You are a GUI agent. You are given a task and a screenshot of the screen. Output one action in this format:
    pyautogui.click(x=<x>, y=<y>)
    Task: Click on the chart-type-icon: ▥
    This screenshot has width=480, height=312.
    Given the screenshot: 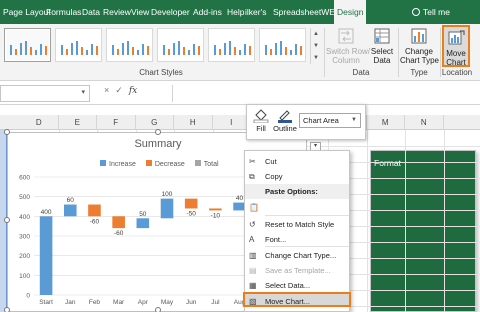 What is the action you would take?
    pyautogui.click(x=253, y=255)
    